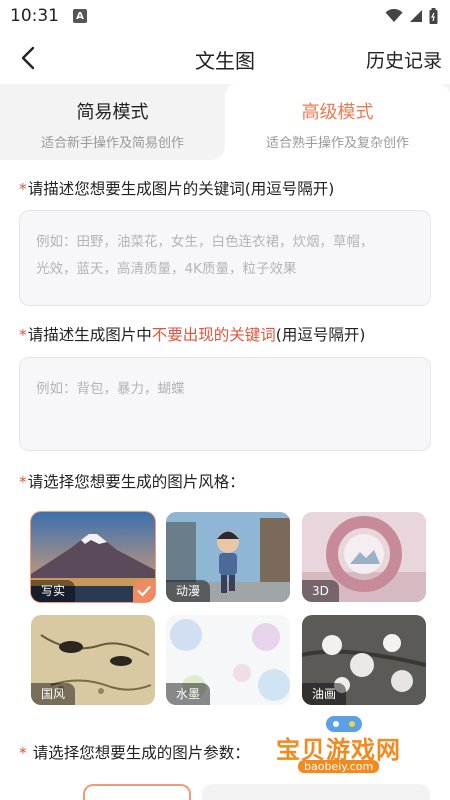 This screenshot has height=800, width=450. Describe the element at coordinates (141, 753) in the screenshot. I see `params-label-text: 请选择您想要生成的图片参数：` at that location.